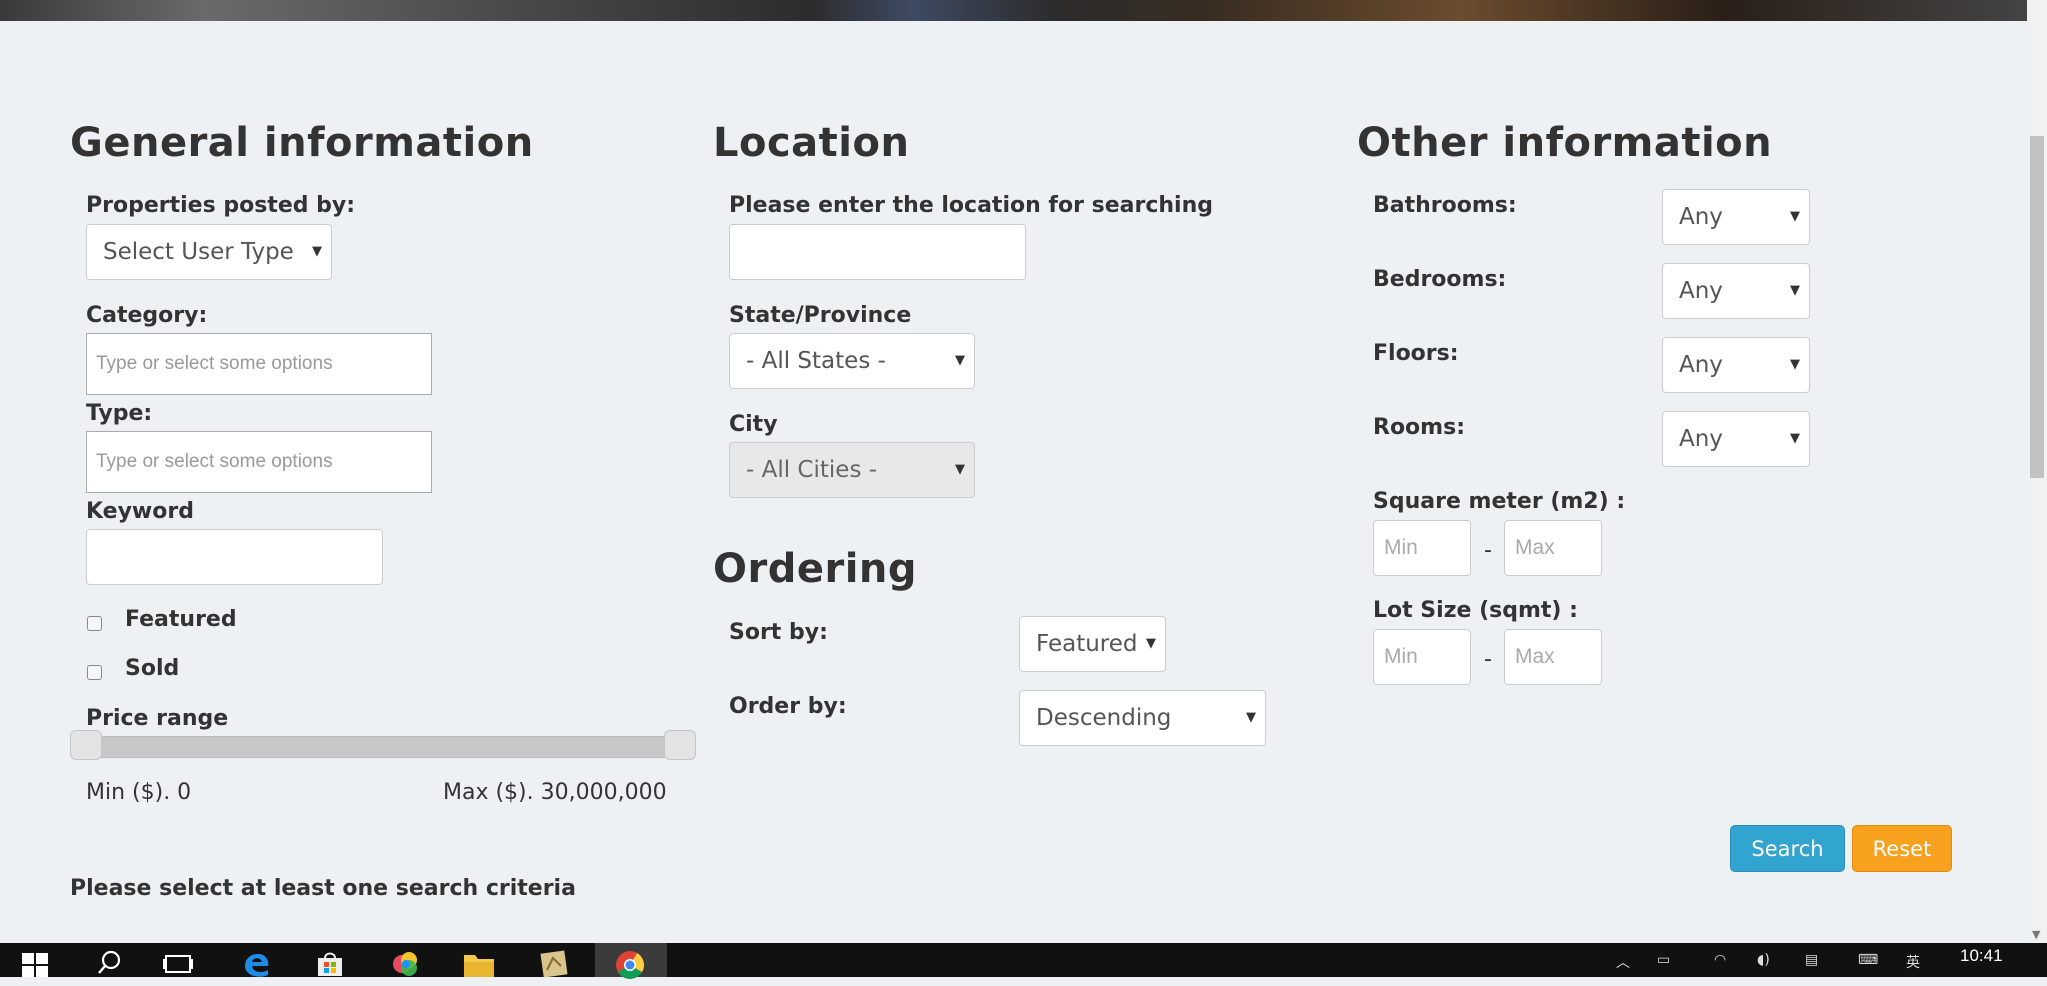 The image size is (2047, 986). Describe the element at coordinates (1701, 439) in the screenshot. I see `rooms-value: Any` at that location.